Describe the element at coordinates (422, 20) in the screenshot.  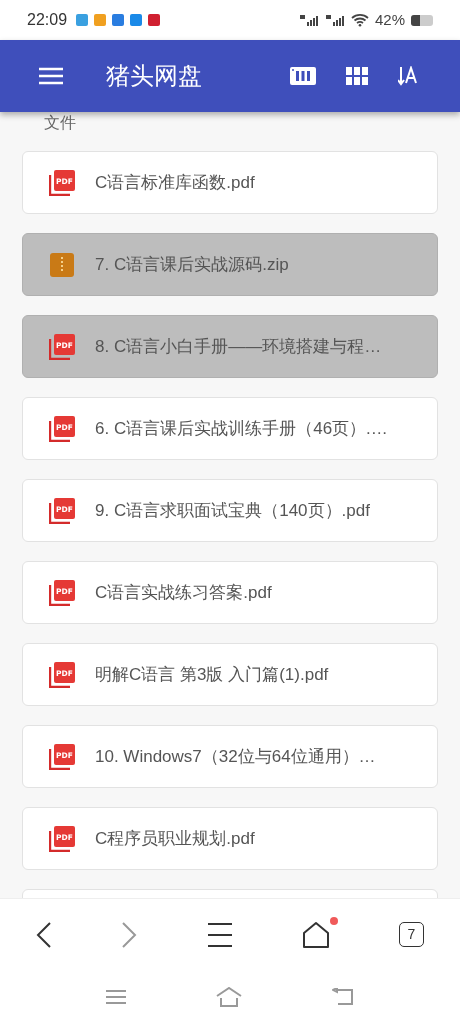
I see `battery-icon` at that location.